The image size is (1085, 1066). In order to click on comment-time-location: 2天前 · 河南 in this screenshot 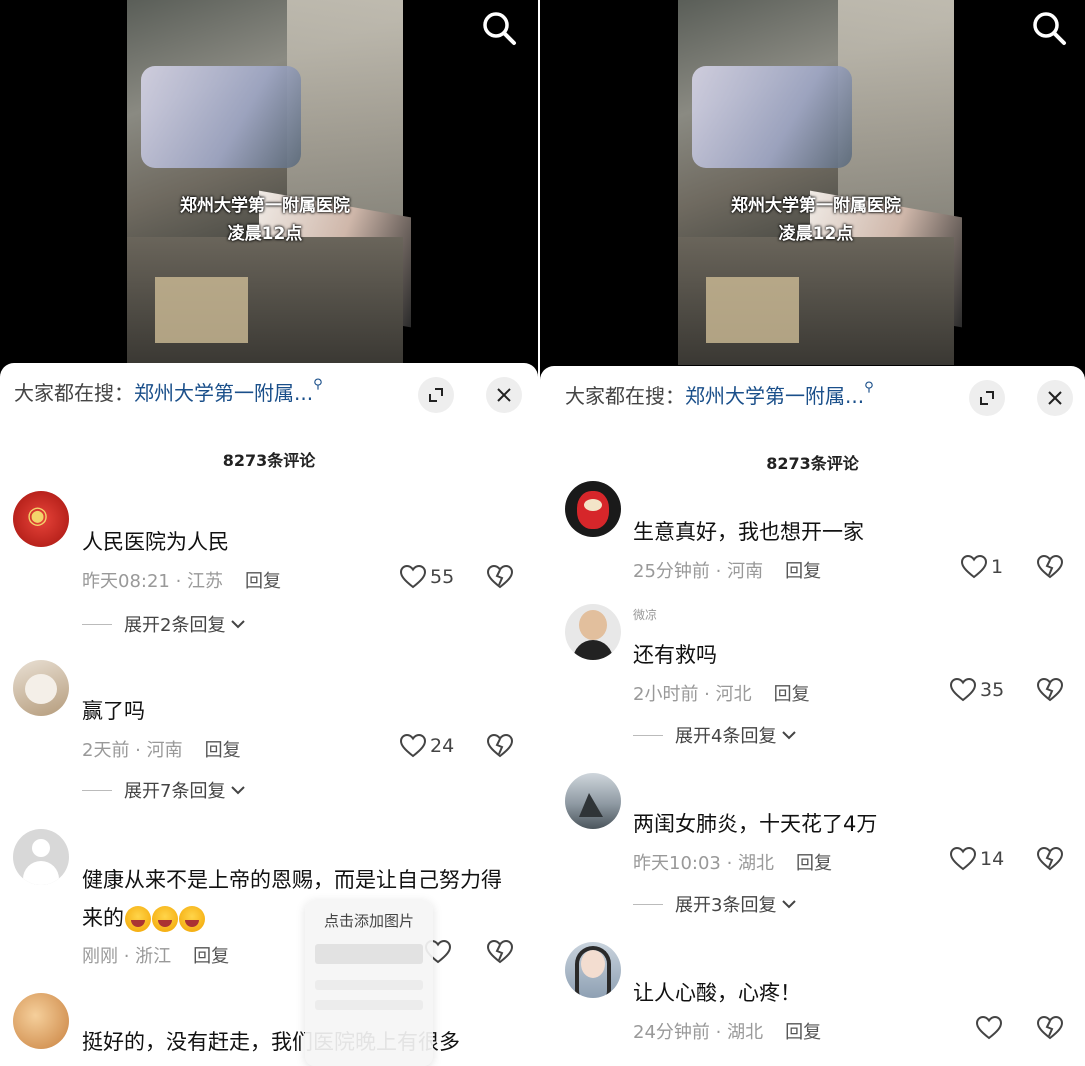, I will do `click(132, 750)`.